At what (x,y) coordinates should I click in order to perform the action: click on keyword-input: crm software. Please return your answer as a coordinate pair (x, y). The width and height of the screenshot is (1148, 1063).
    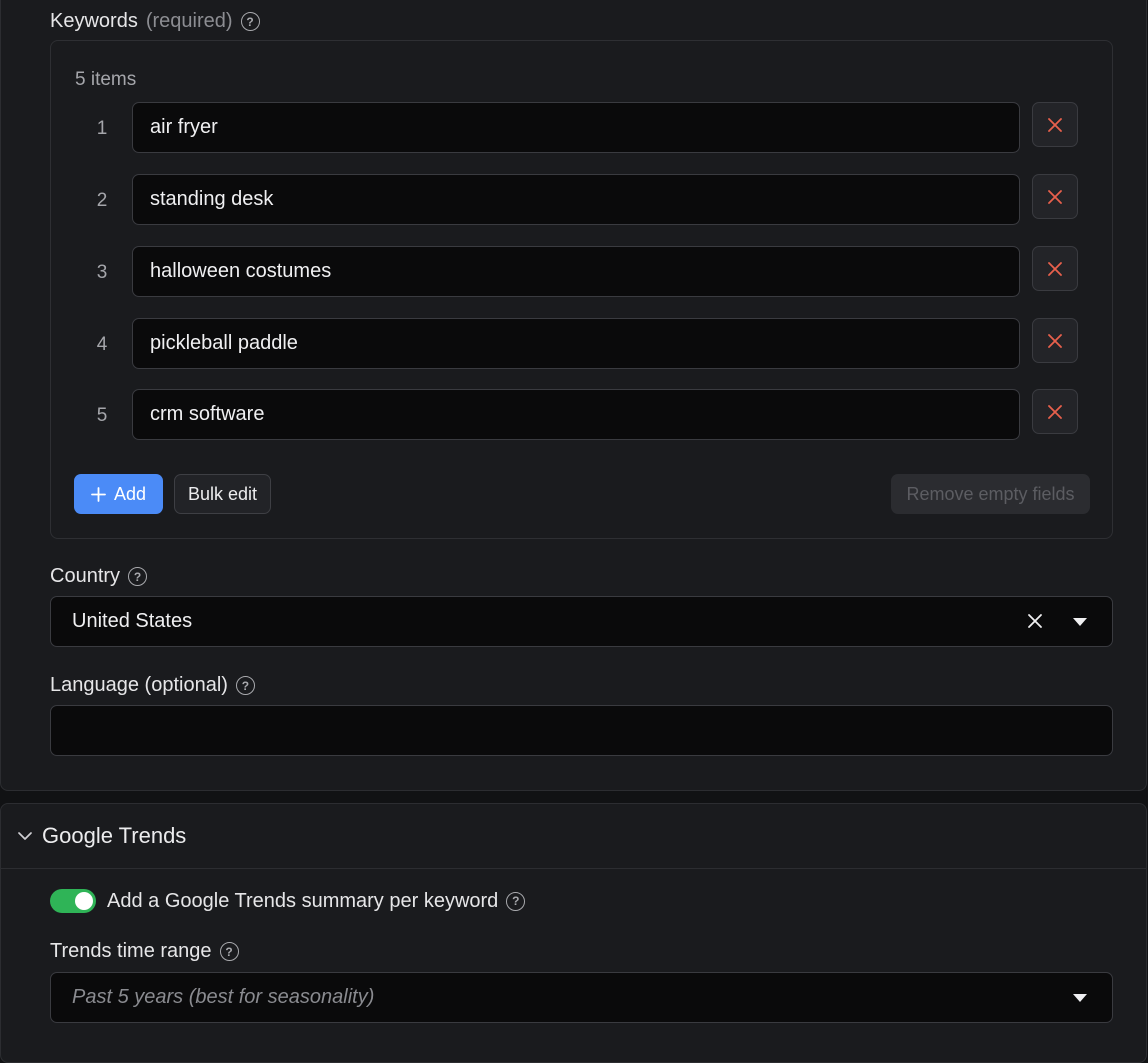
    Looking at the image, I should click on (576, 414).